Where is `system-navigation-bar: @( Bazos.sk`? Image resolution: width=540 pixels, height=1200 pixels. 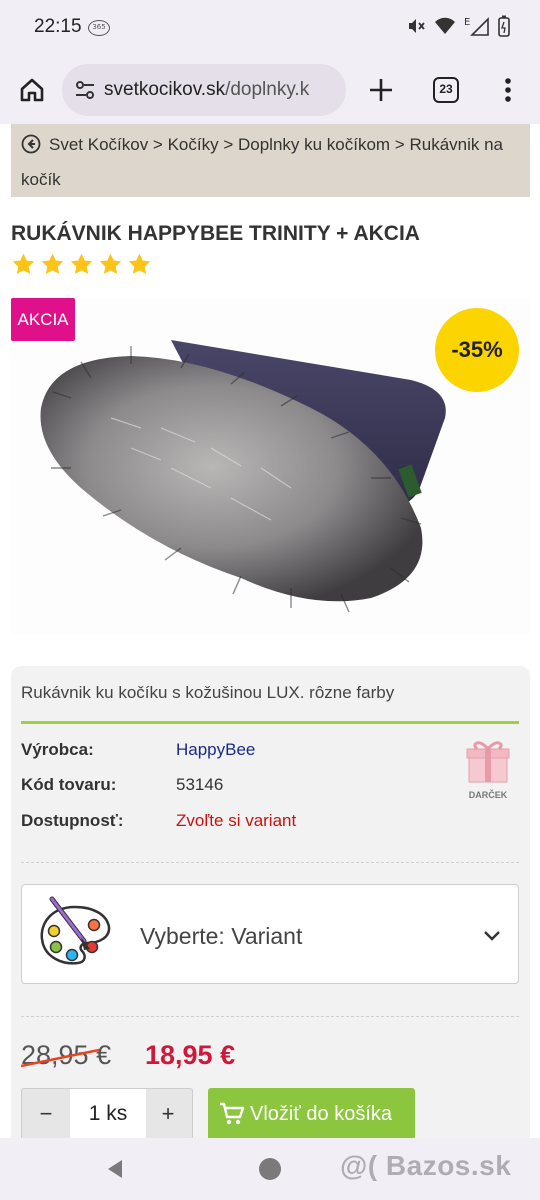
system-navigation-bar: @( Bazos.sk is located at coordinates (270, 1169).